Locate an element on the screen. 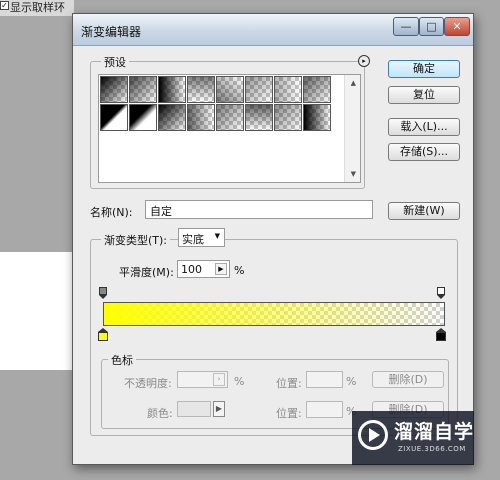  presets-list: ▲ ▼ is located at coordinates (229, 128).